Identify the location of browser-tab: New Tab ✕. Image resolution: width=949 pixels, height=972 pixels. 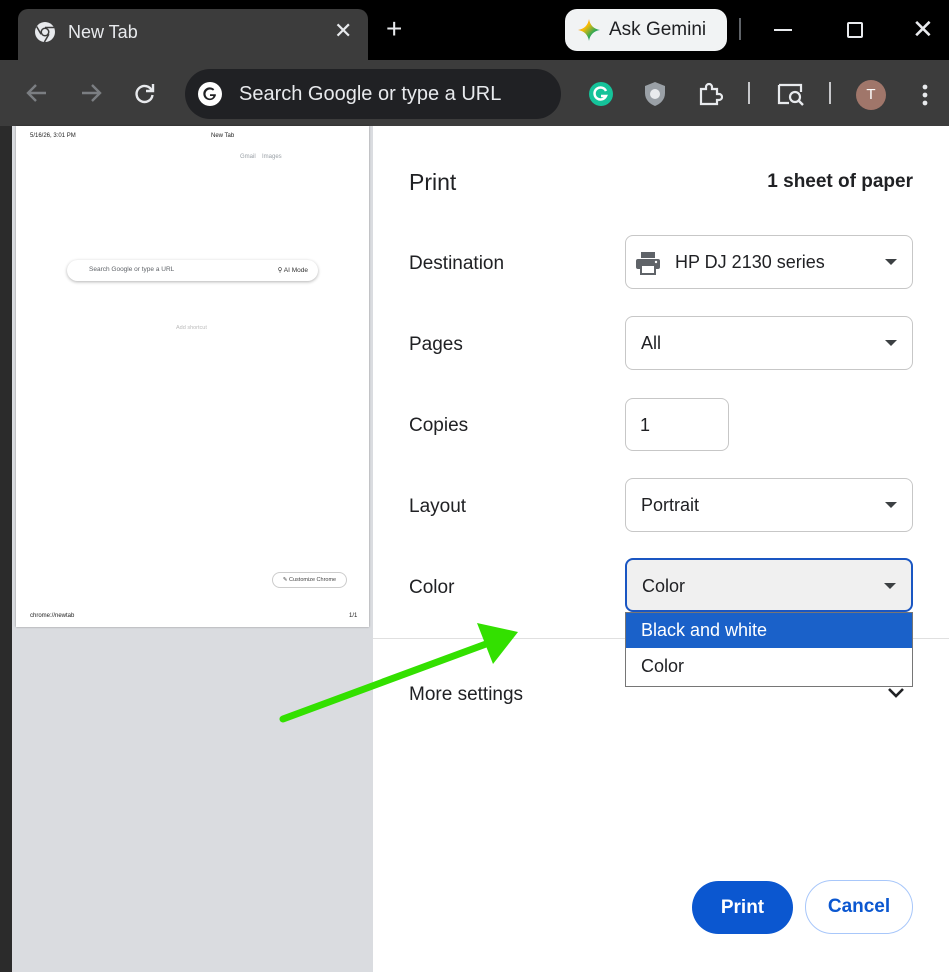
(193, 34).